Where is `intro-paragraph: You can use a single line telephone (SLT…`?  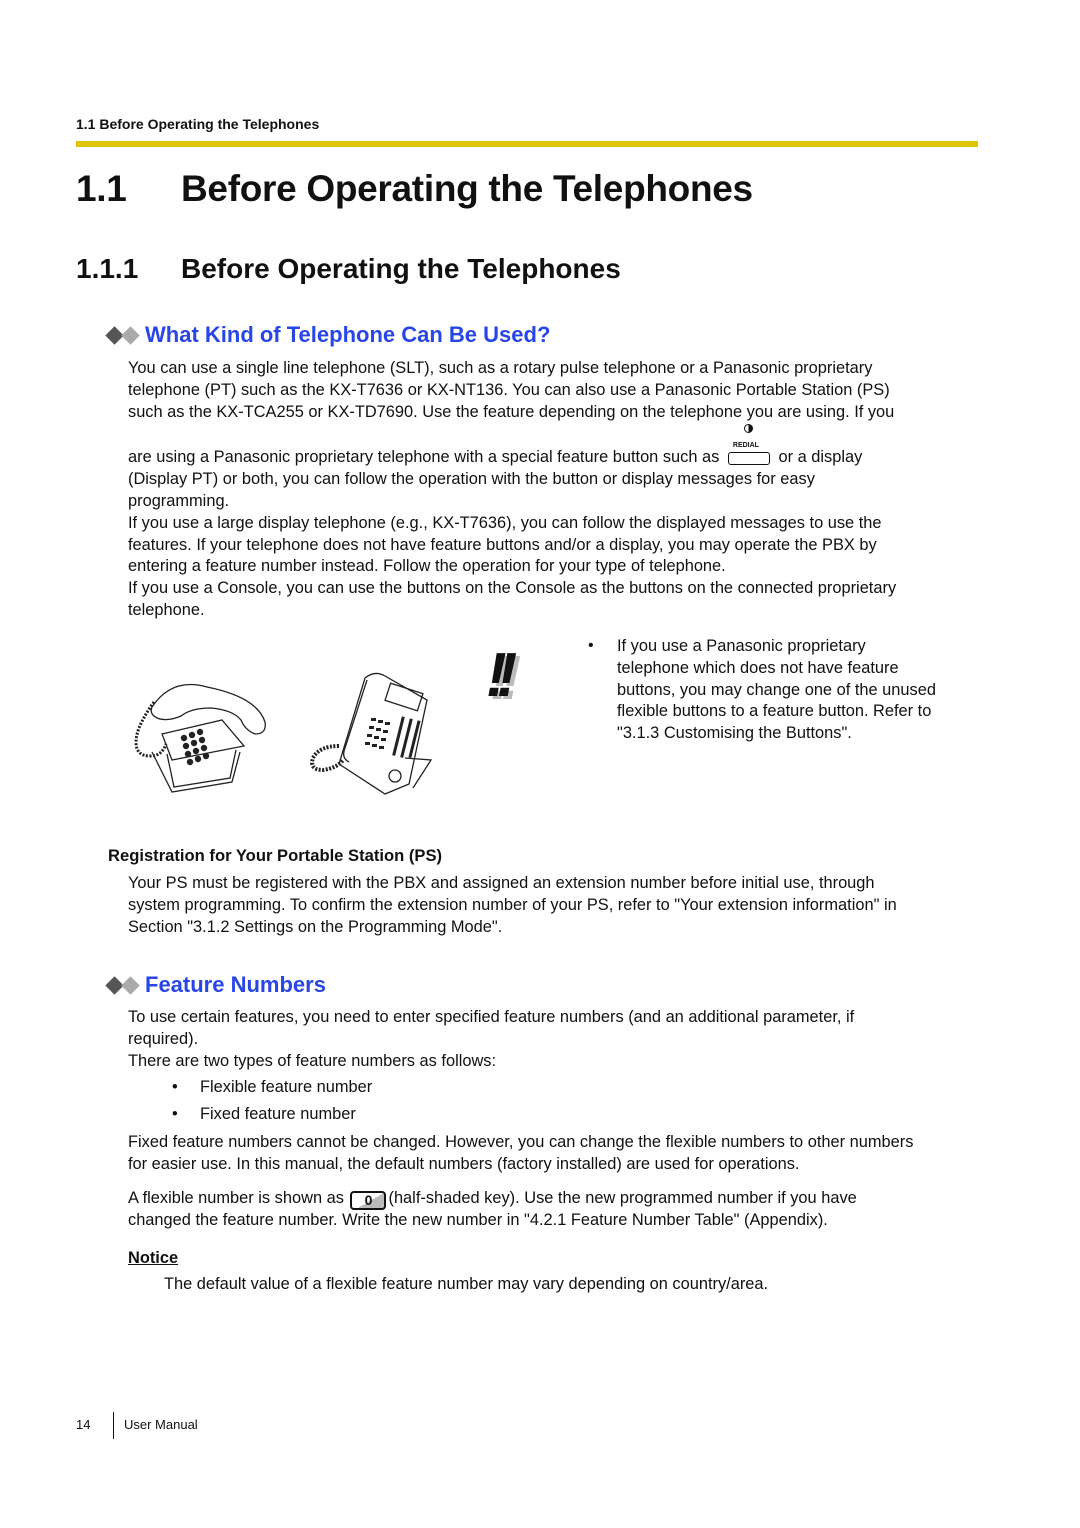 intro-paragraph: You can use a single line telephone (SLT… is located at coordinates (554, 490).